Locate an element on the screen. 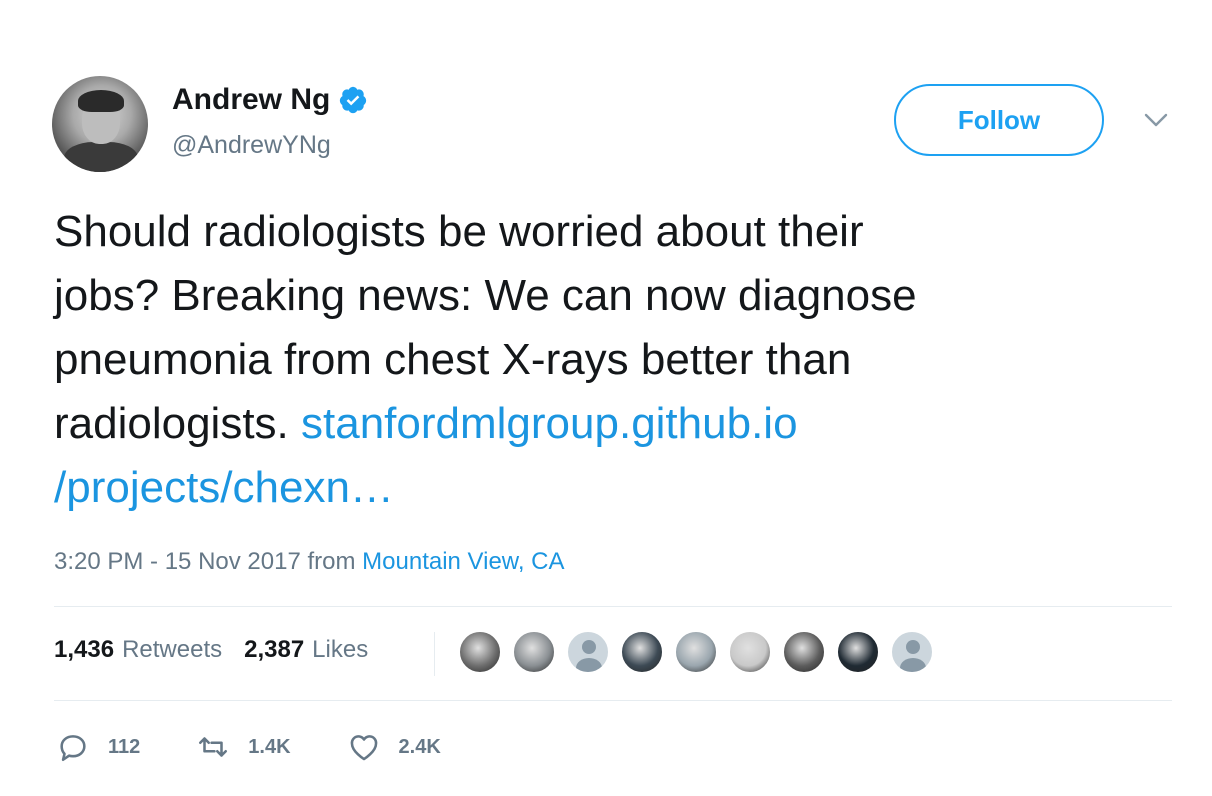 The image size is (1212, 796). follow-button: Follow is located at coordinates (999, 120).